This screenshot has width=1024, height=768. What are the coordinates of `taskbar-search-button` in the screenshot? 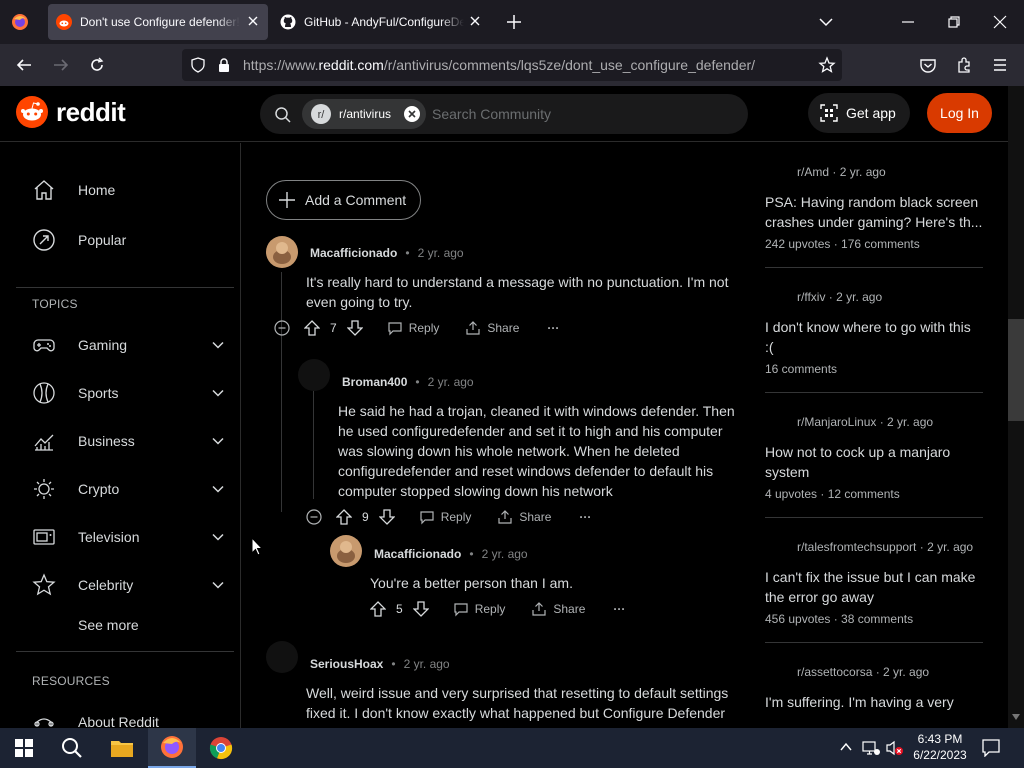 It's located at (72, 748).